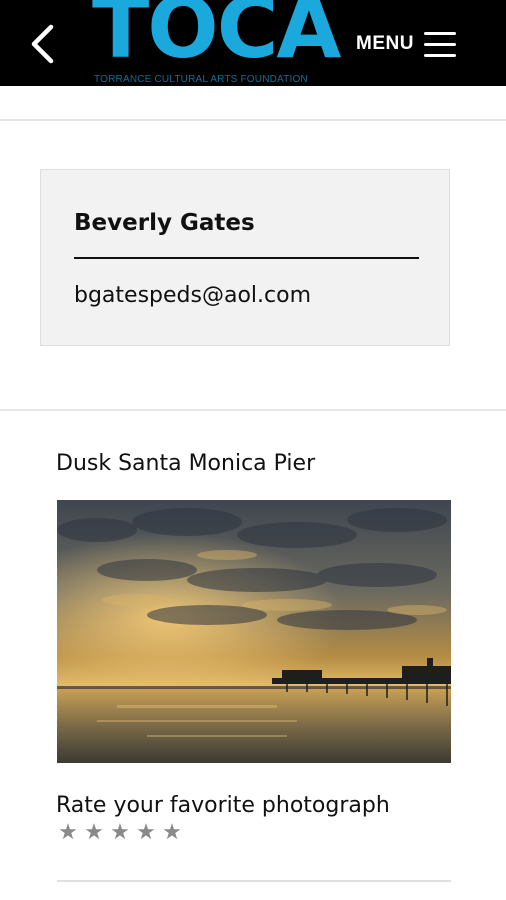 The width and height of the screenshot is (506, 900). Describe the element at coordinates (439, 44) in the screenshot. I see `hamburger-icon` at that location.